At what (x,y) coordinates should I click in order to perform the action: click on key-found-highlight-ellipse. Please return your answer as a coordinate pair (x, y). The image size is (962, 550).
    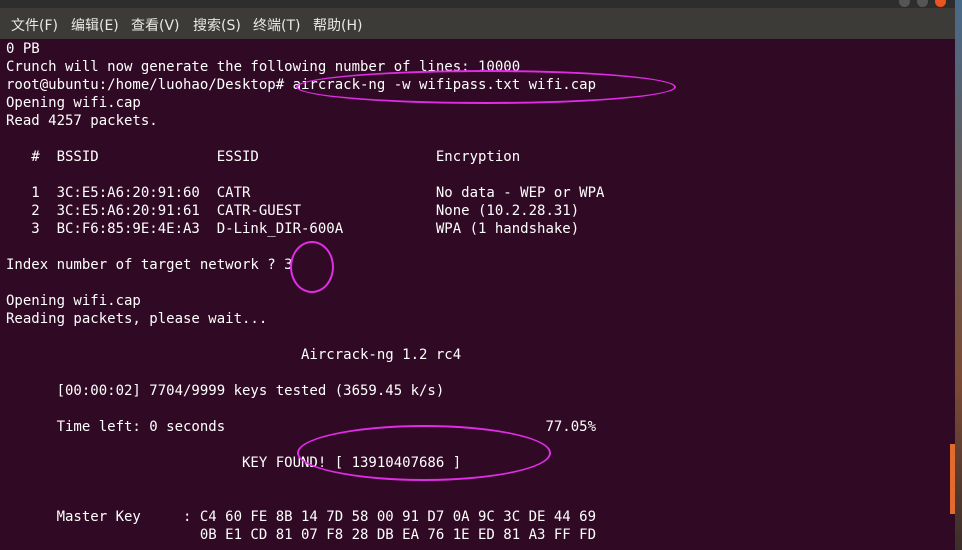
    Looking at the image, I should click on (424, 453).